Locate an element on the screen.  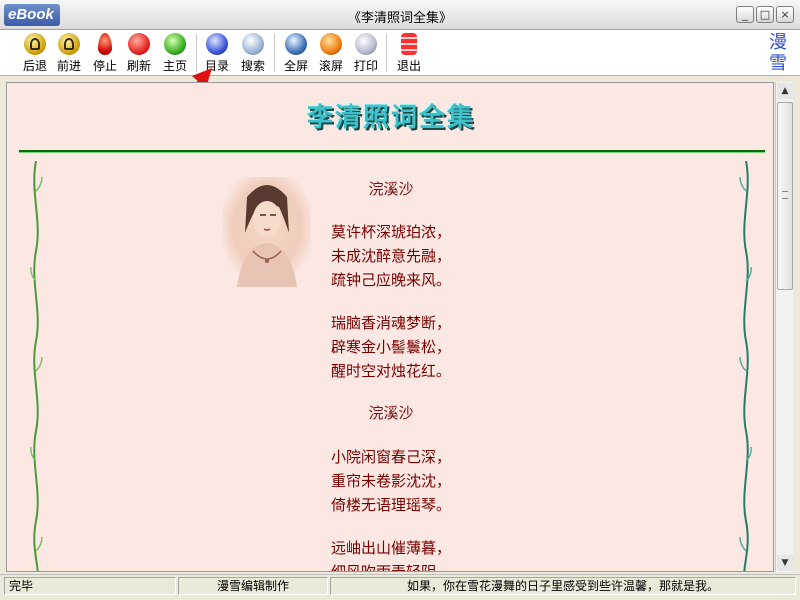
poem-stanza: 莫许杯深琥珀浓， 未成沈醉意先融， 疏钟己应晚来风。 is located at coordinates (390, 256).